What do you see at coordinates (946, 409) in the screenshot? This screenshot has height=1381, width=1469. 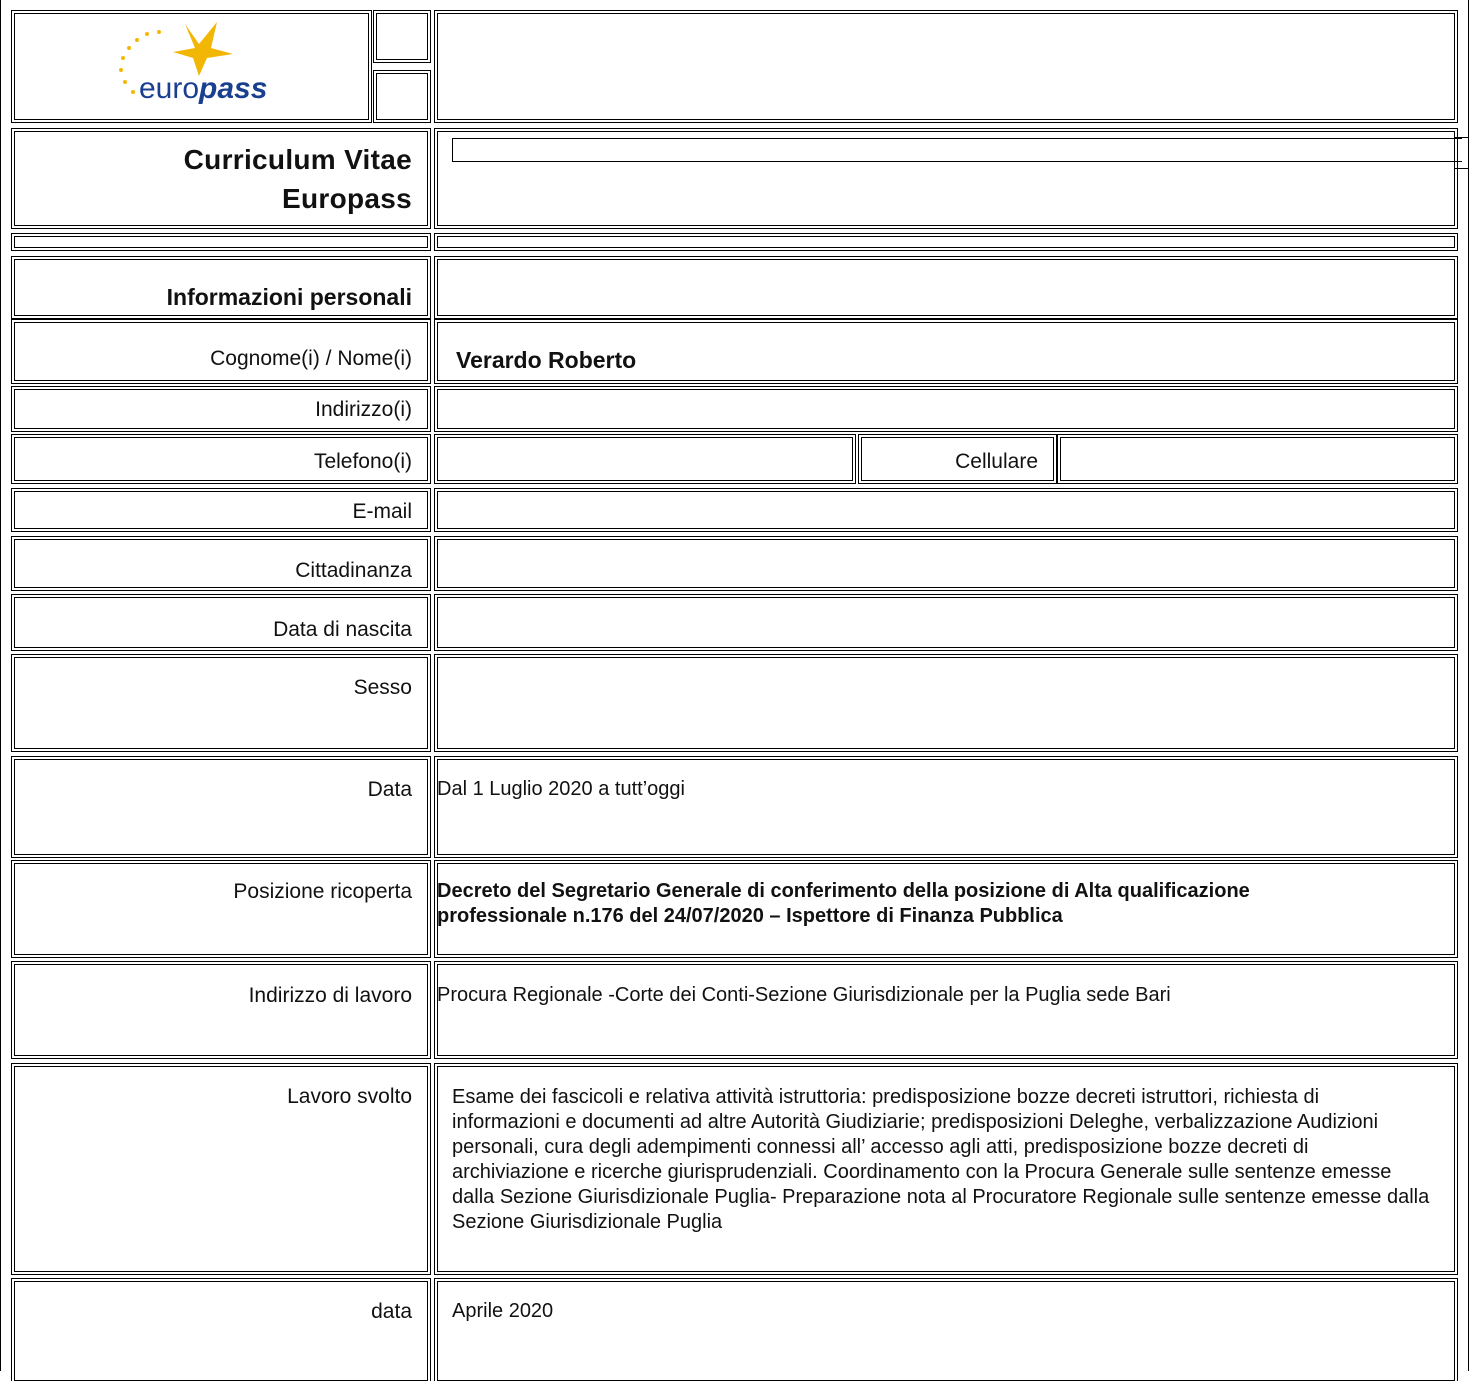 I see `address-value-cell` at bounding box center [946, 409].